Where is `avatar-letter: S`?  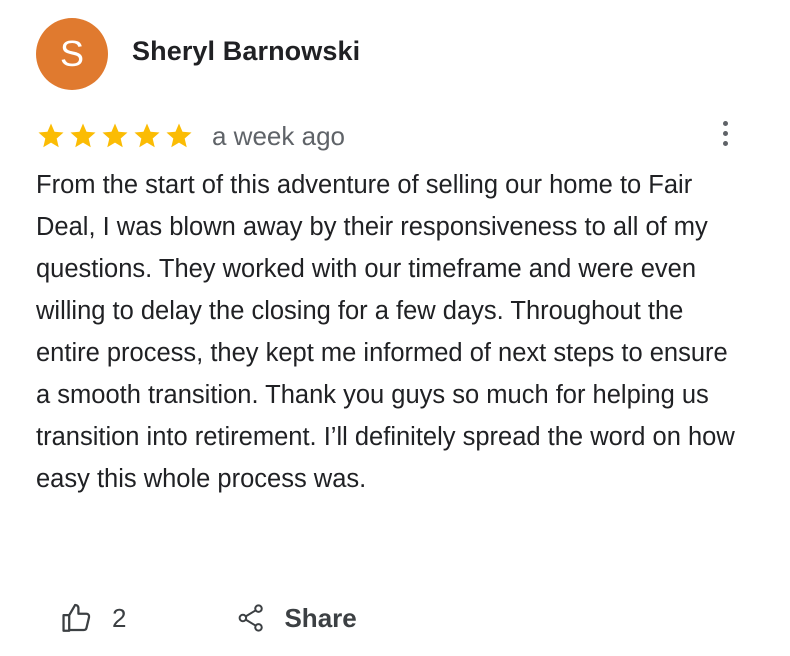
avatar-letter: S is located at coordinates (71, 53).